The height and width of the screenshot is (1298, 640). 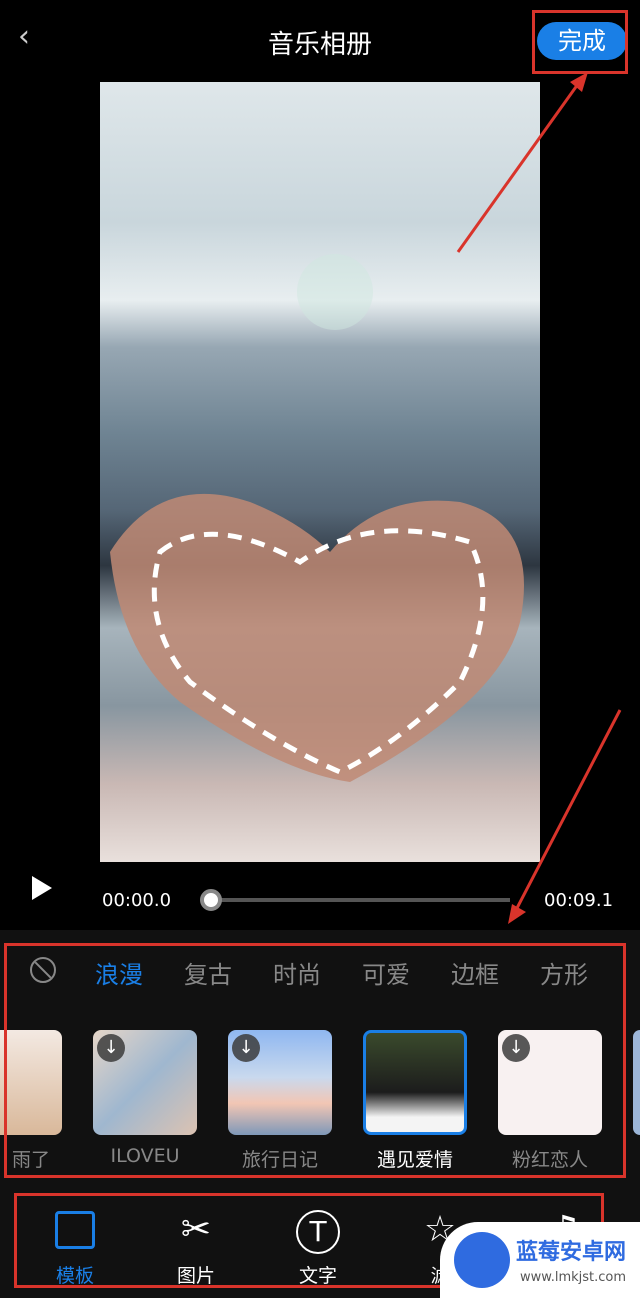 What do you see at coordinates (42, 888) in the screenshot?
I see `play-button` at bounding box center [42, 888].